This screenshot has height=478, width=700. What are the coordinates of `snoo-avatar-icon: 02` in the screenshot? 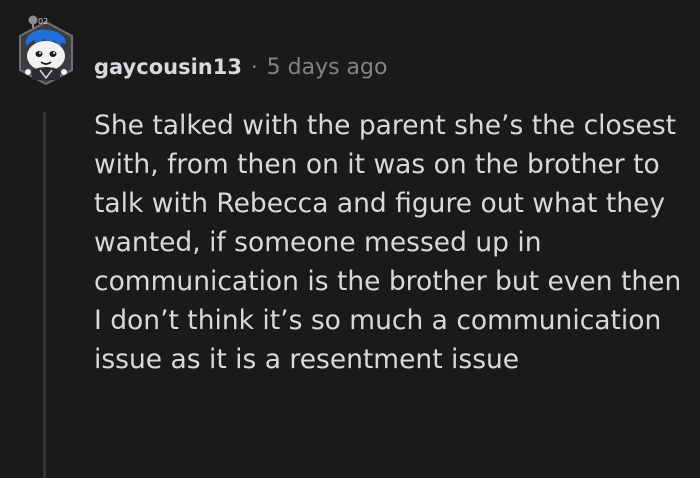 It's located at (46, 52).